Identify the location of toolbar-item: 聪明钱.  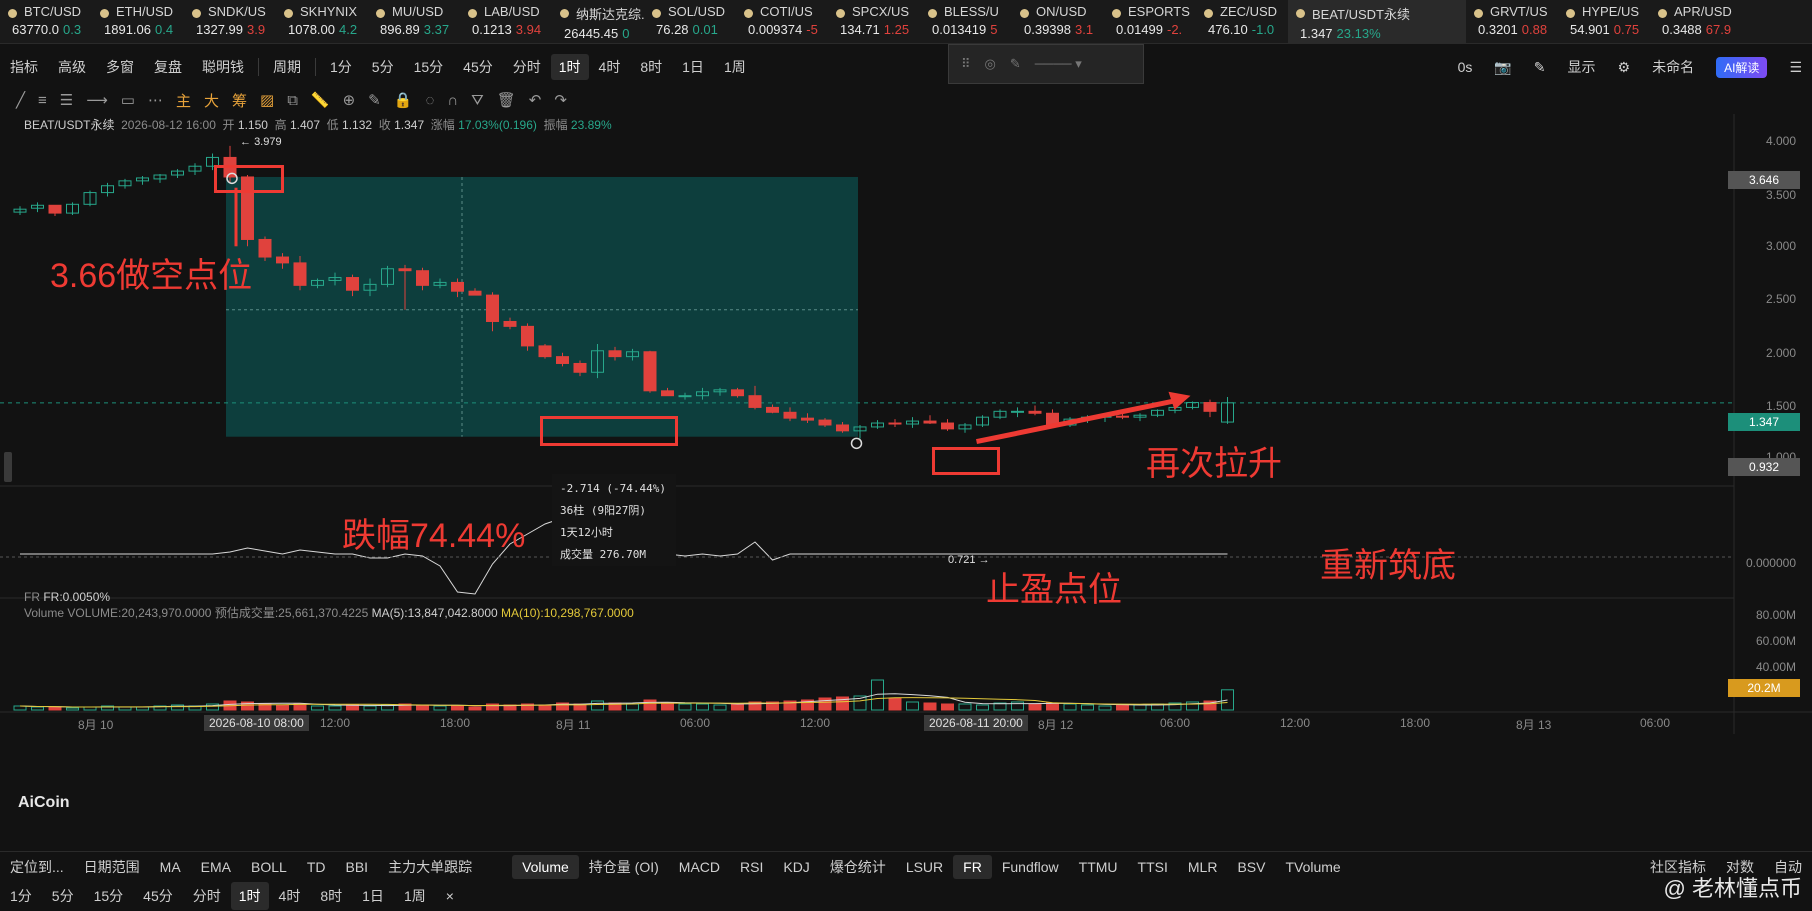
(223, 67).